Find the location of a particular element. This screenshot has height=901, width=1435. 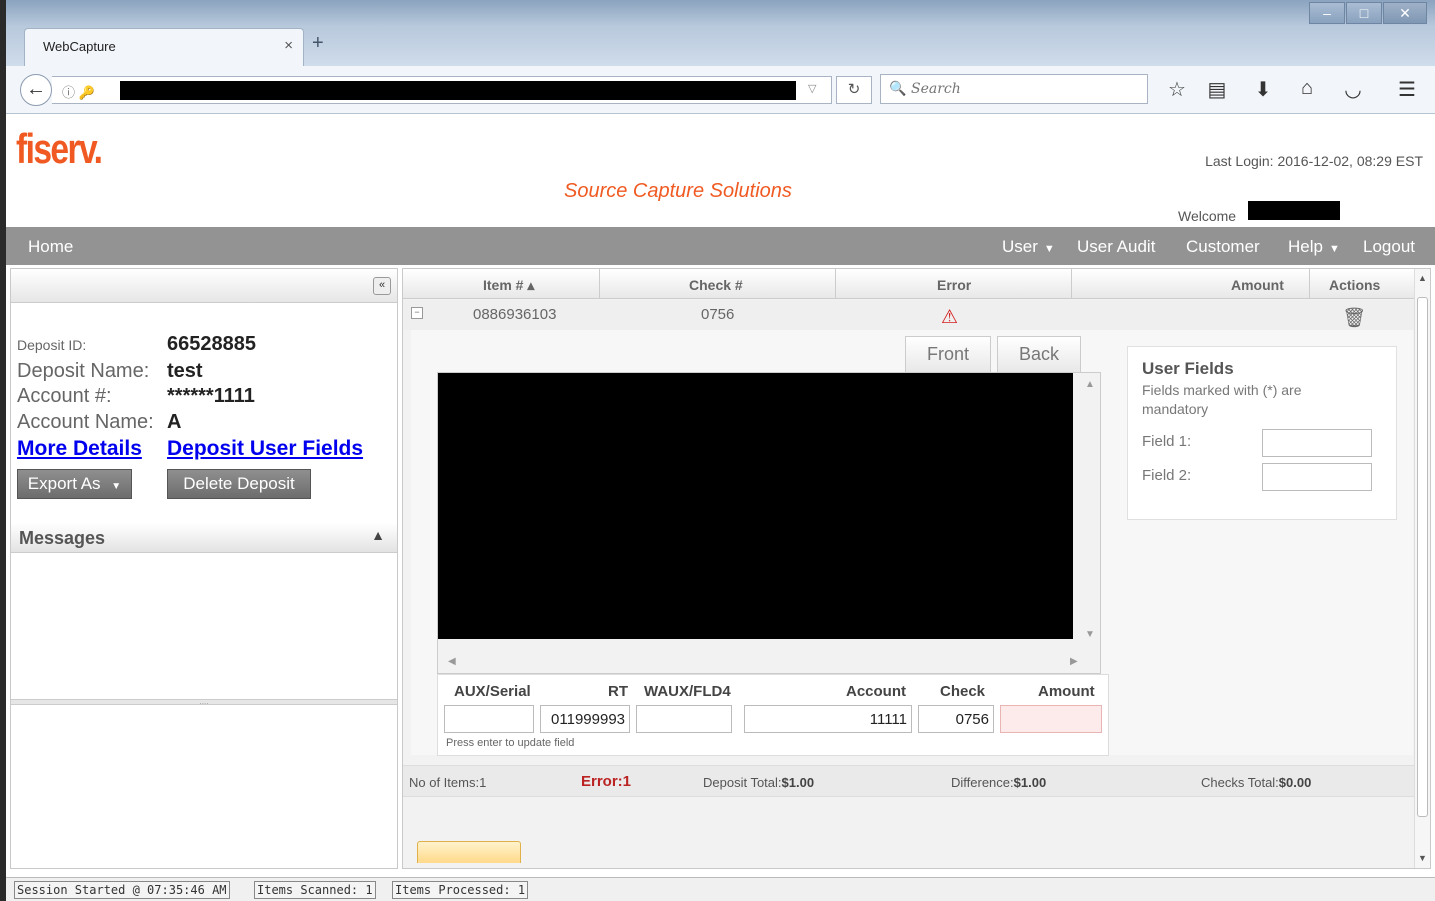

new-tab-icon: + is located at coordinates (318, 43).